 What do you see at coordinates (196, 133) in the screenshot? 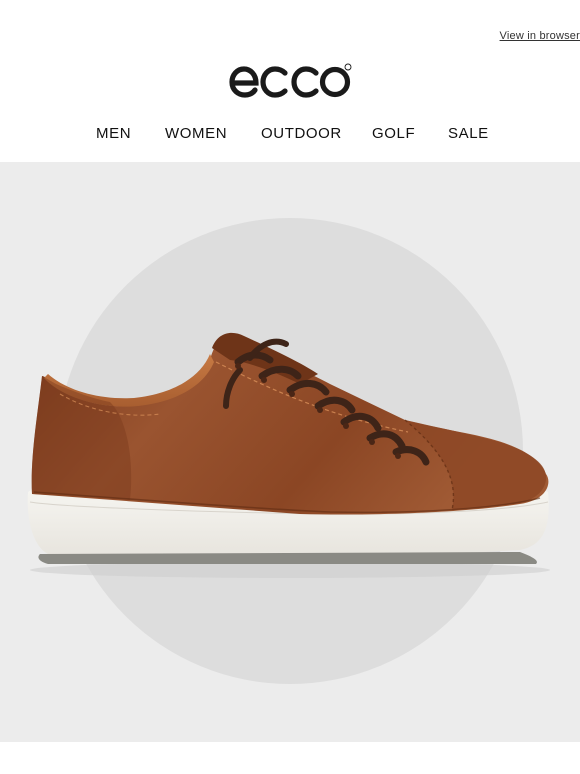
I see `nav-item-women: WOMEN` at bounding box center [196, 133].